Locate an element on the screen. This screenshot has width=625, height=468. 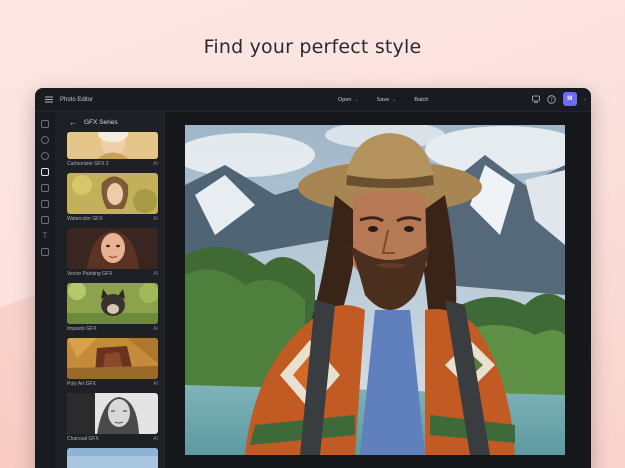
style-label: Vector Painting GFX is located at coordinates (90, 274).